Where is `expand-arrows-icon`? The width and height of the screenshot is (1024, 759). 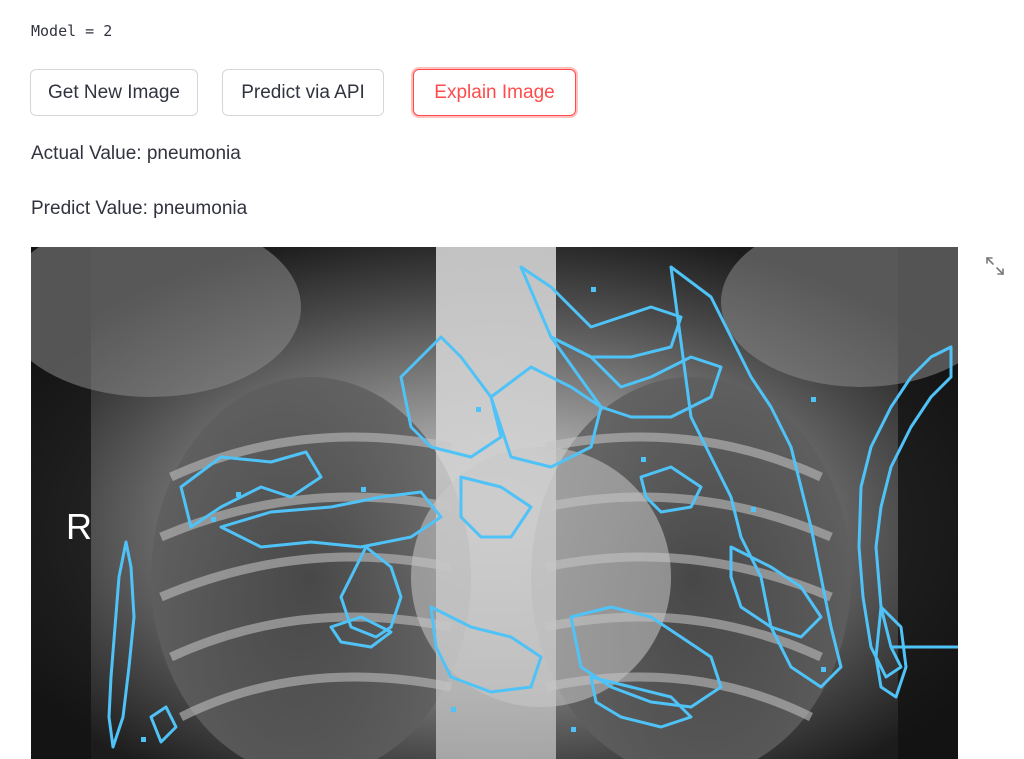 expand-arrows-icon is located at coordinates (995, 266).